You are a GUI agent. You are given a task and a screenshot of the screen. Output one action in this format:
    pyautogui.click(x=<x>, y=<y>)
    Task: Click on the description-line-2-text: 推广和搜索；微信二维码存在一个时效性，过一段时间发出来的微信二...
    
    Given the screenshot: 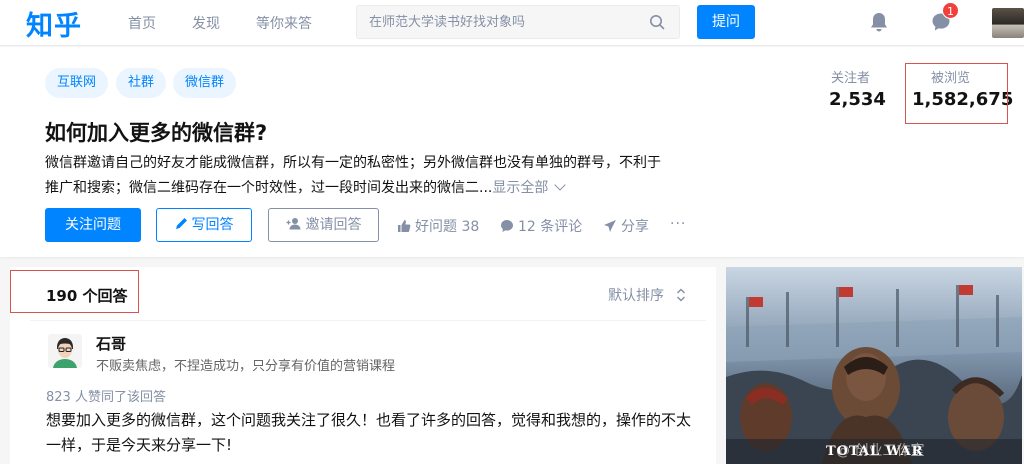 What is the action you would take?
    pyautogui.click(x=269, y=188)
    